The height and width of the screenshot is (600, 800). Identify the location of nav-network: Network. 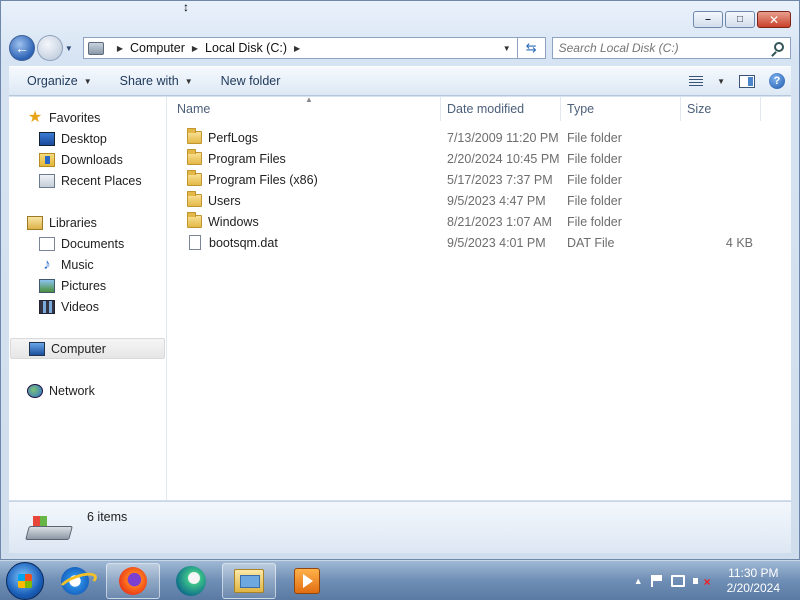
(87, 390).